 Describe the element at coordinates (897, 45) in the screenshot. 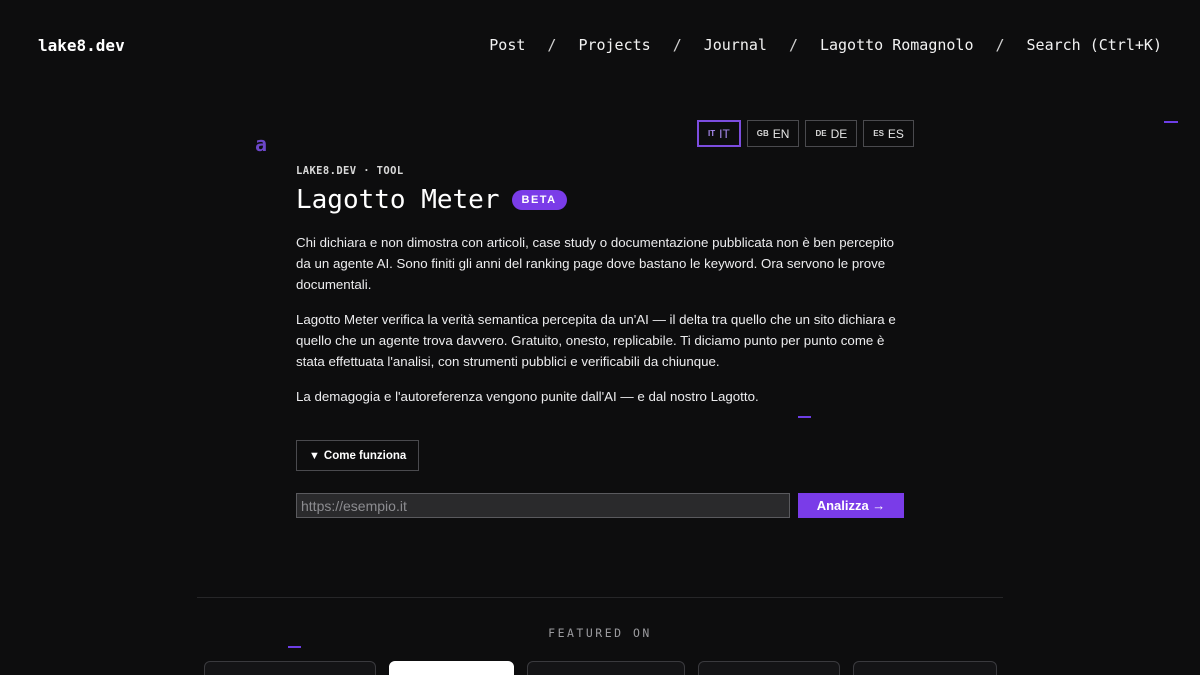

I see `nav-lagotto-romagnolo: Lagotto Romagnolo` at that location.